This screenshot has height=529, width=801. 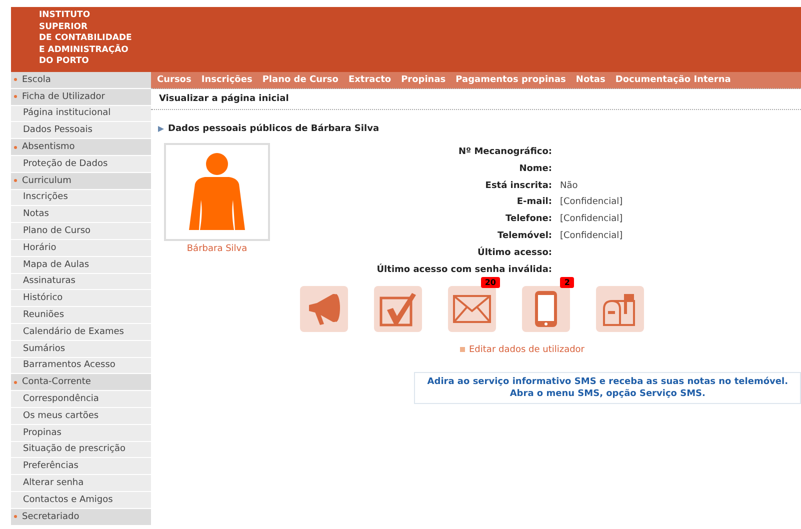 I want to click on sidebar-item: Contactos e Amigos, so click(x=81, y=500).